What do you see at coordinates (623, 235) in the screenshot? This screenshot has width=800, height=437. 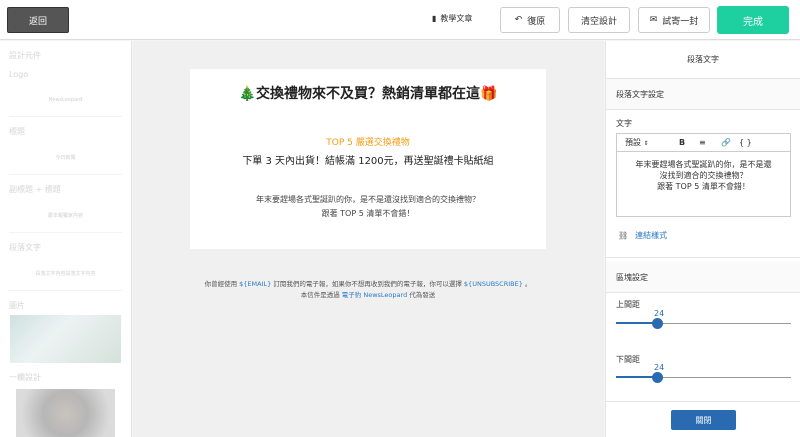 I see `chain-link-icon: ⛓` at bounding box center [623, 235].